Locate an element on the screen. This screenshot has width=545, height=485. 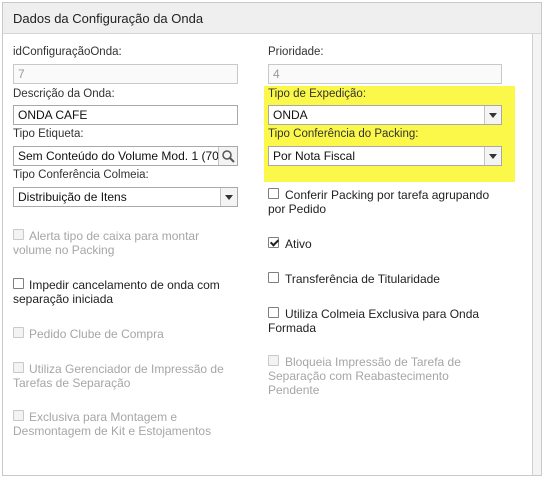
etiqueta-input: Sem Conteúdo do Volume Mod. 1 (70 is located at coordinates (125, 156).